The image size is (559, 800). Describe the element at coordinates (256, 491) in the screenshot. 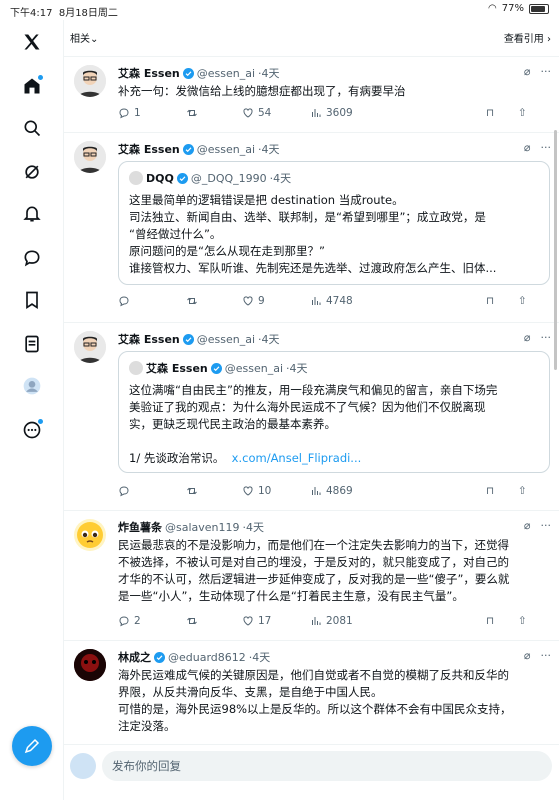

I see `like-button: 10` at that location.